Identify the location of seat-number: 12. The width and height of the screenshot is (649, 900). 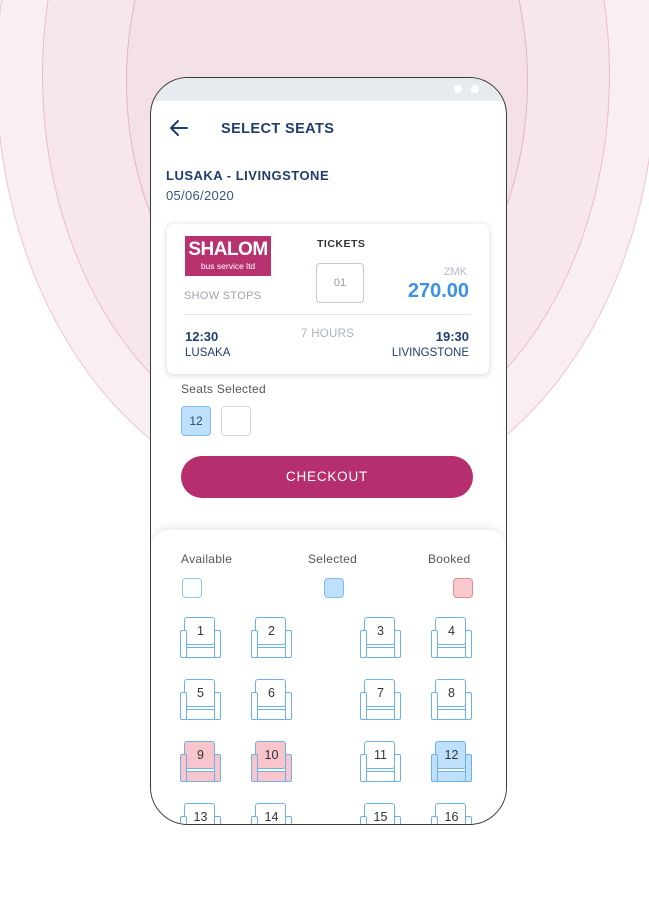
(451, 755).